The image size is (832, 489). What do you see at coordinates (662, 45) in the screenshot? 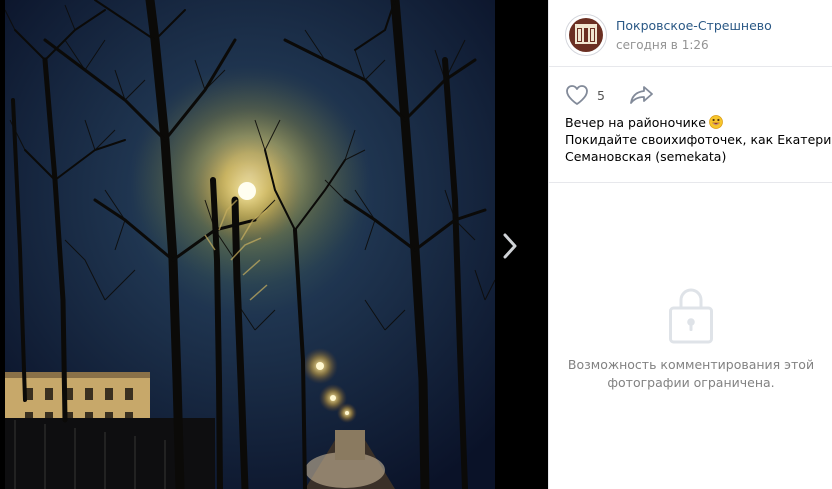
I see `post-time: сегодня в 1:26` at bounding box center [662, 45].